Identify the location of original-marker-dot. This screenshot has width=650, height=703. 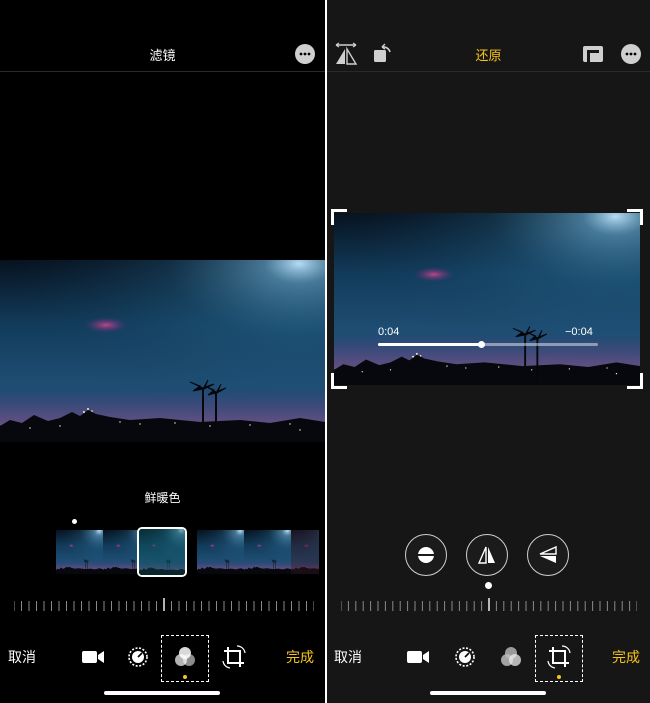
(74, 521).